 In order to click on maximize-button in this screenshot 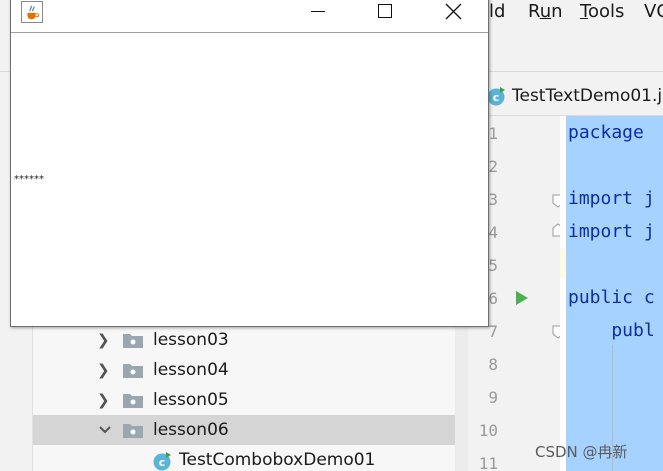, I will do `click(385, 13)`.